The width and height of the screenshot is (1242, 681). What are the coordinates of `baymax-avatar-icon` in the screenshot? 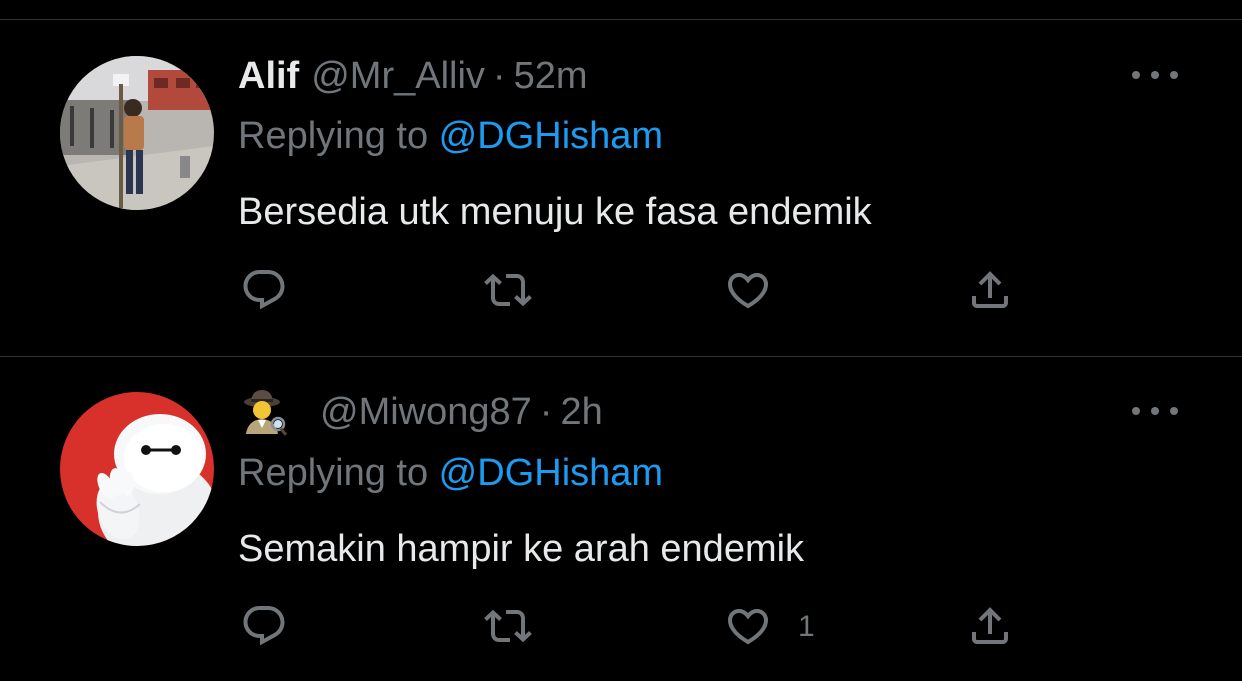 It's located at (137, 469).